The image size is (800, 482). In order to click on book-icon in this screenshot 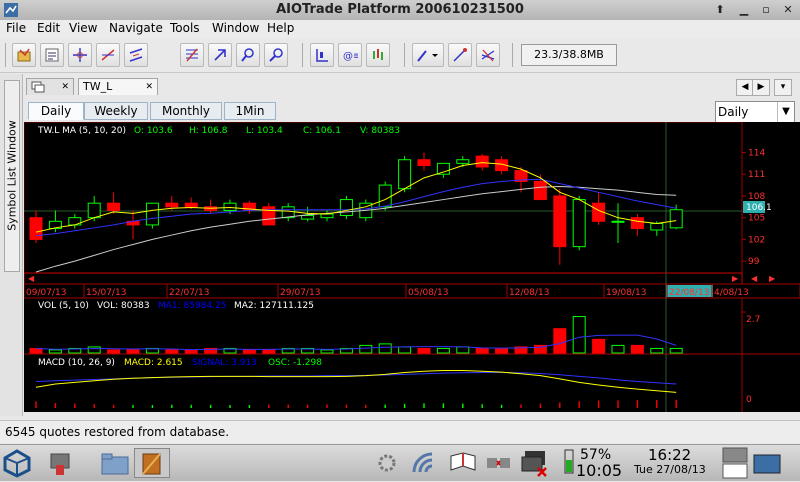, I will do `click(463, 463)`.